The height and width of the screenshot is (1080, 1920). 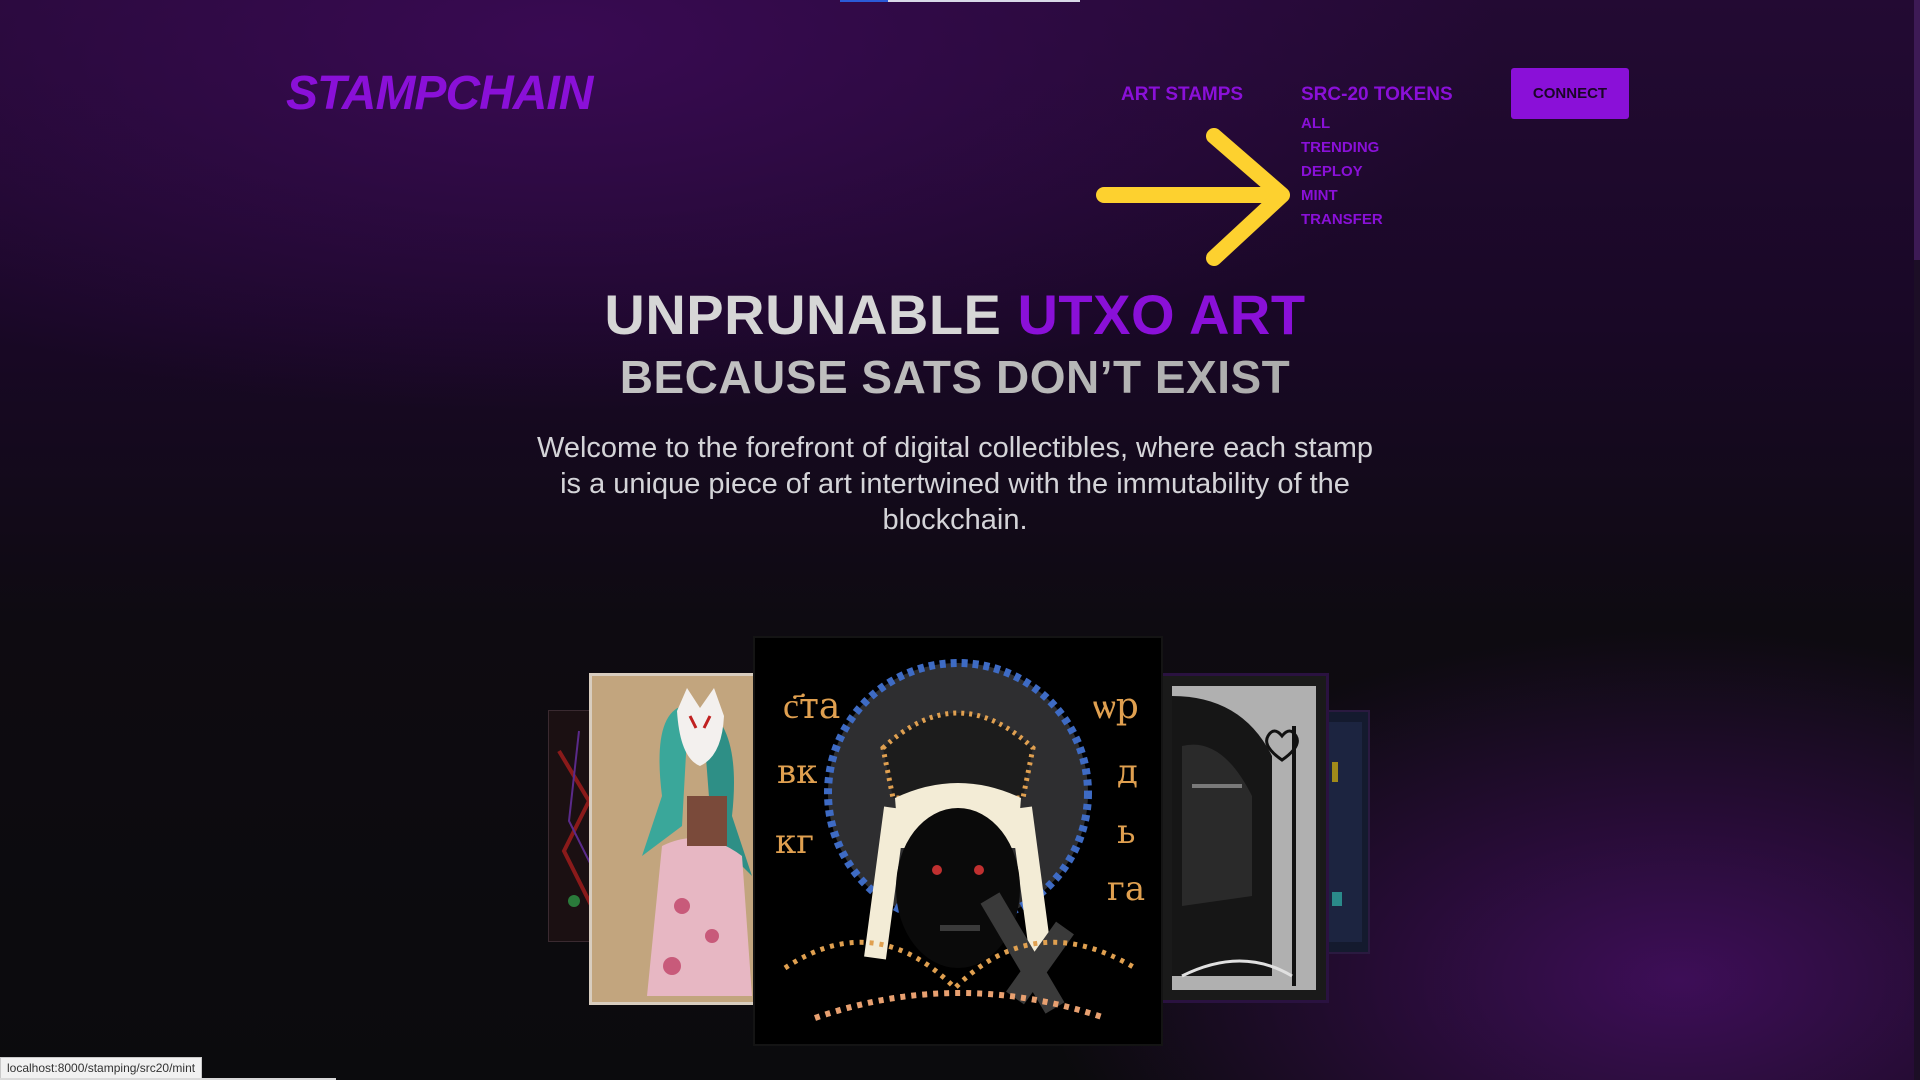 I want to click on src20-submenu: ALL TRENDING DEPLOY MINT TRANSFER, so click(x=1342, y=172).